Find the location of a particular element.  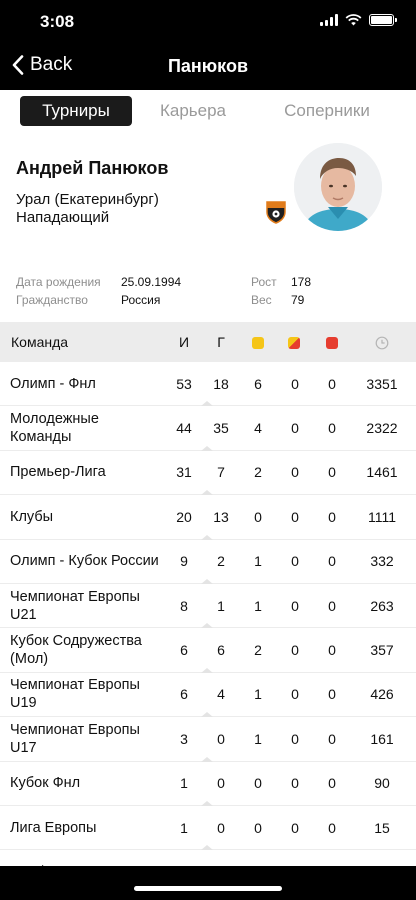

team-name: Чемпионат Европы U17 is located at coordinates (75, 738).